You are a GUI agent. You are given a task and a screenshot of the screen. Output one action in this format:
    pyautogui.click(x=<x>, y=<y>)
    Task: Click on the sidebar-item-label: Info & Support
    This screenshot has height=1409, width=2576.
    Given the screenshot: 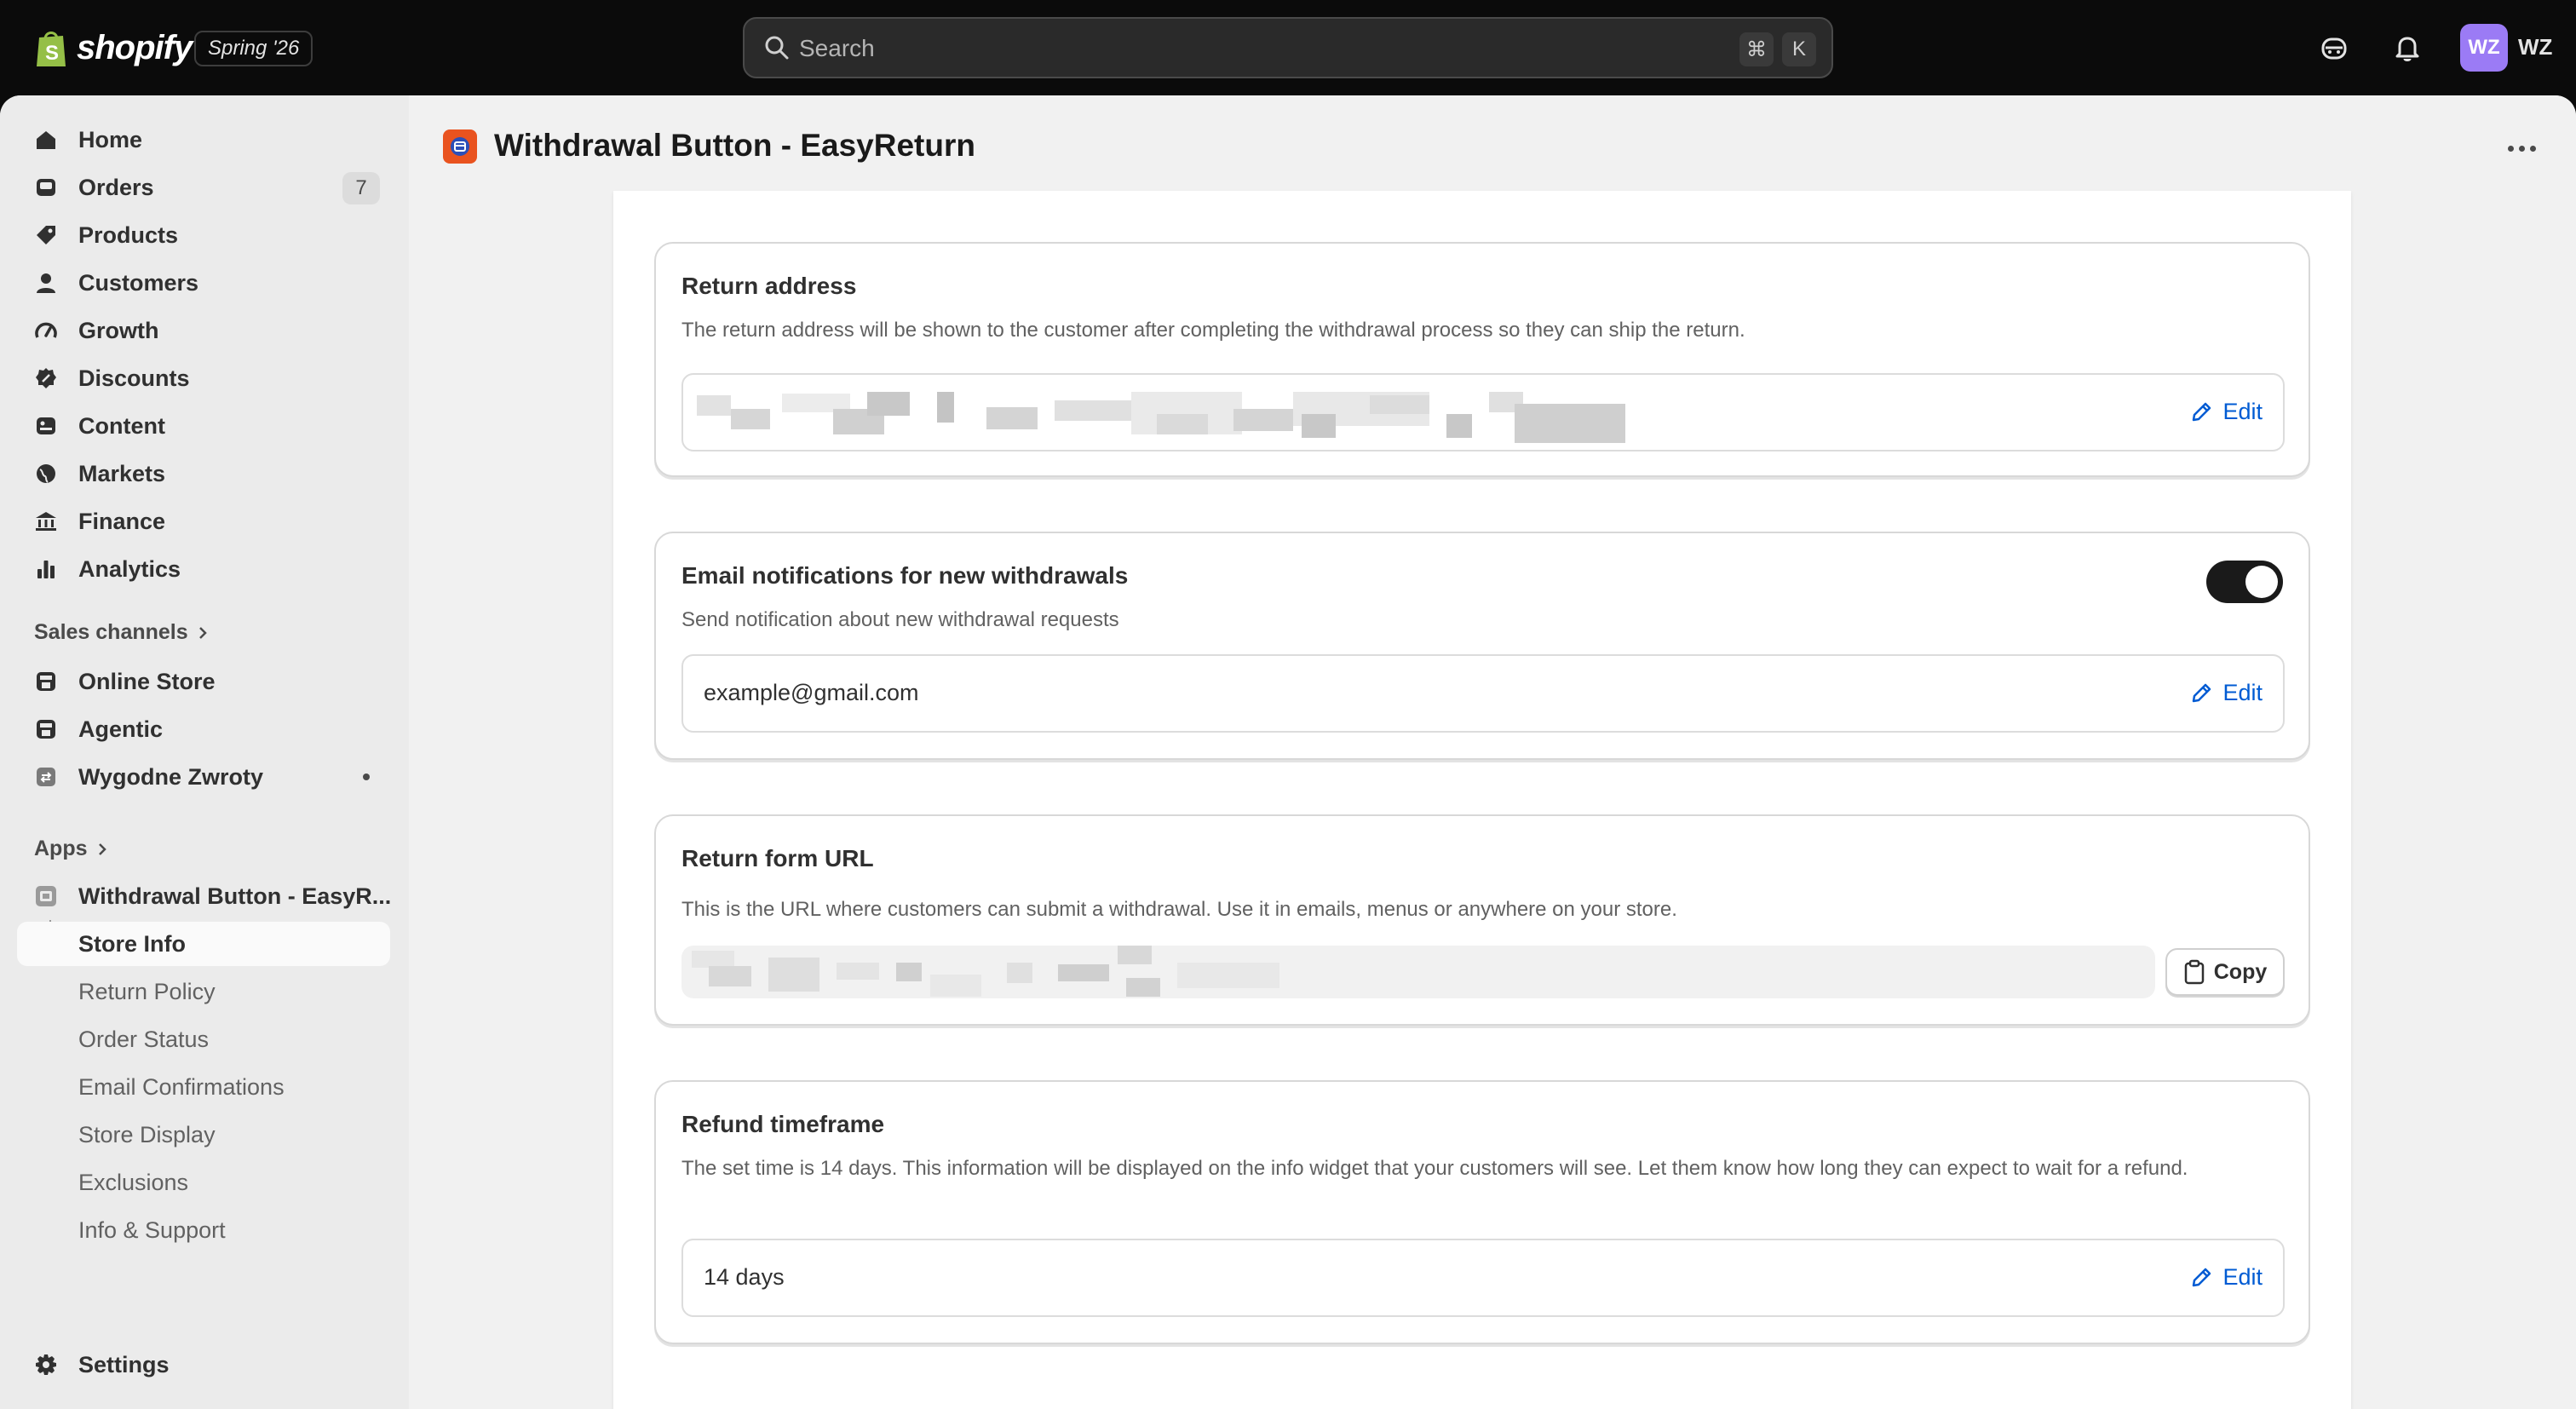 What is the action you would take?
    pyautogui.click(x=152, y=1229)
    